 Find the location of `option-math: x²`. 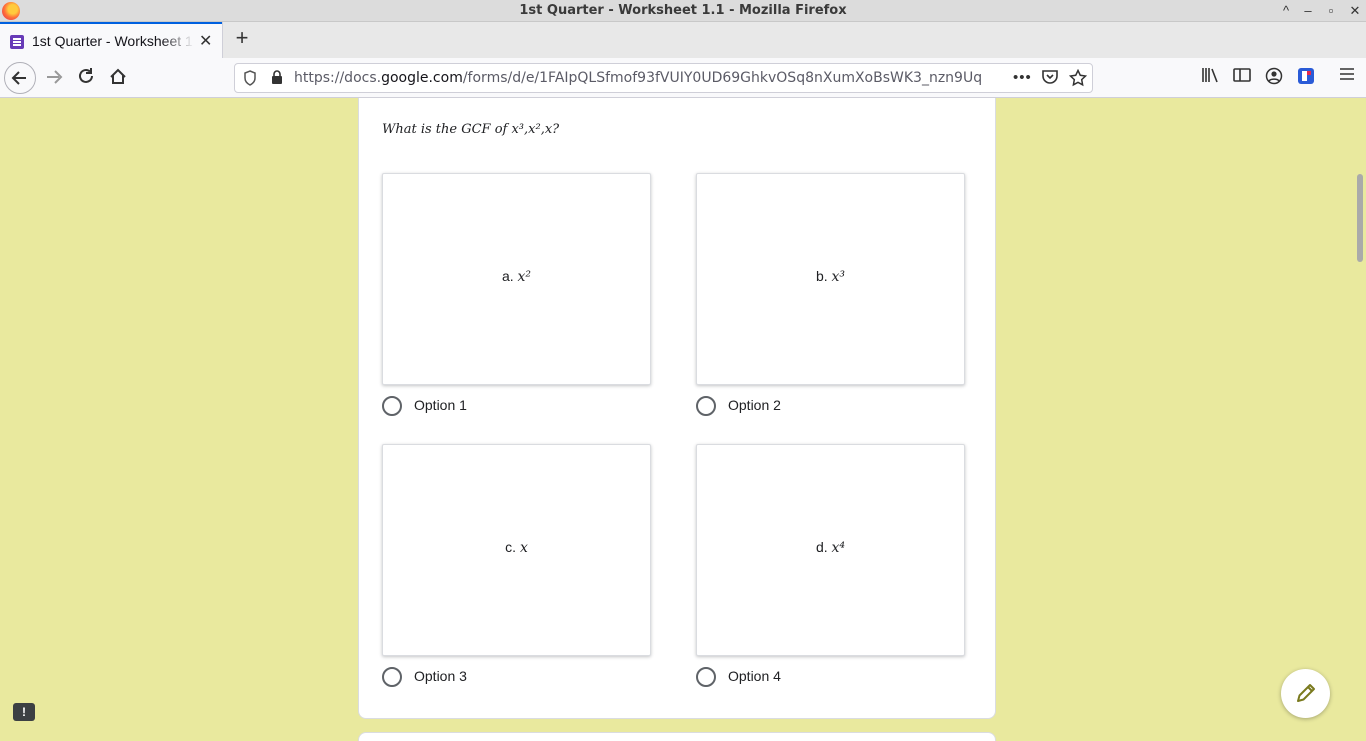

option-math: x² is located at coordinates (524, 277).